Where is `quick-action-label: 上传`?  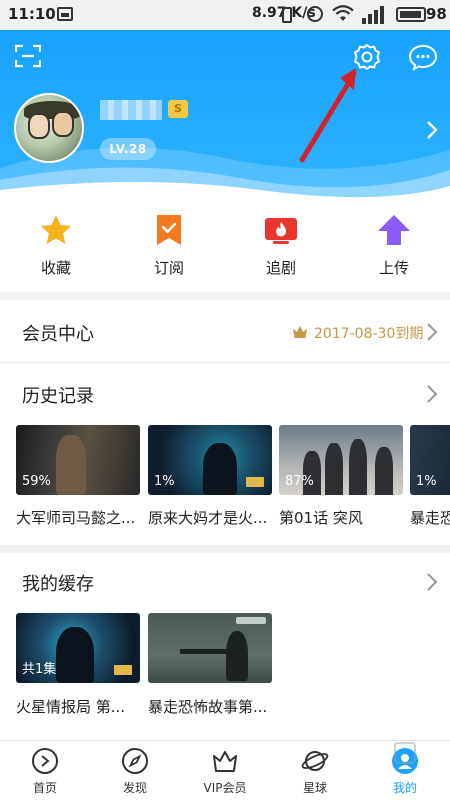 quick-action-label: 上传 is located at coordinates (393, 268).